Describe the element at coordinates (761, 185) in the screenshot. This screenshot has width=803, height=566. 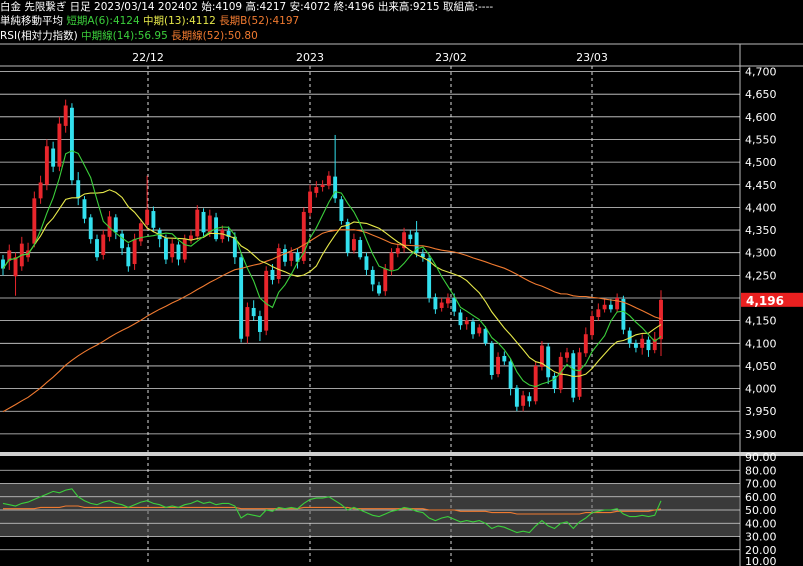
I see `price-tick-label: 4,450` at that location.